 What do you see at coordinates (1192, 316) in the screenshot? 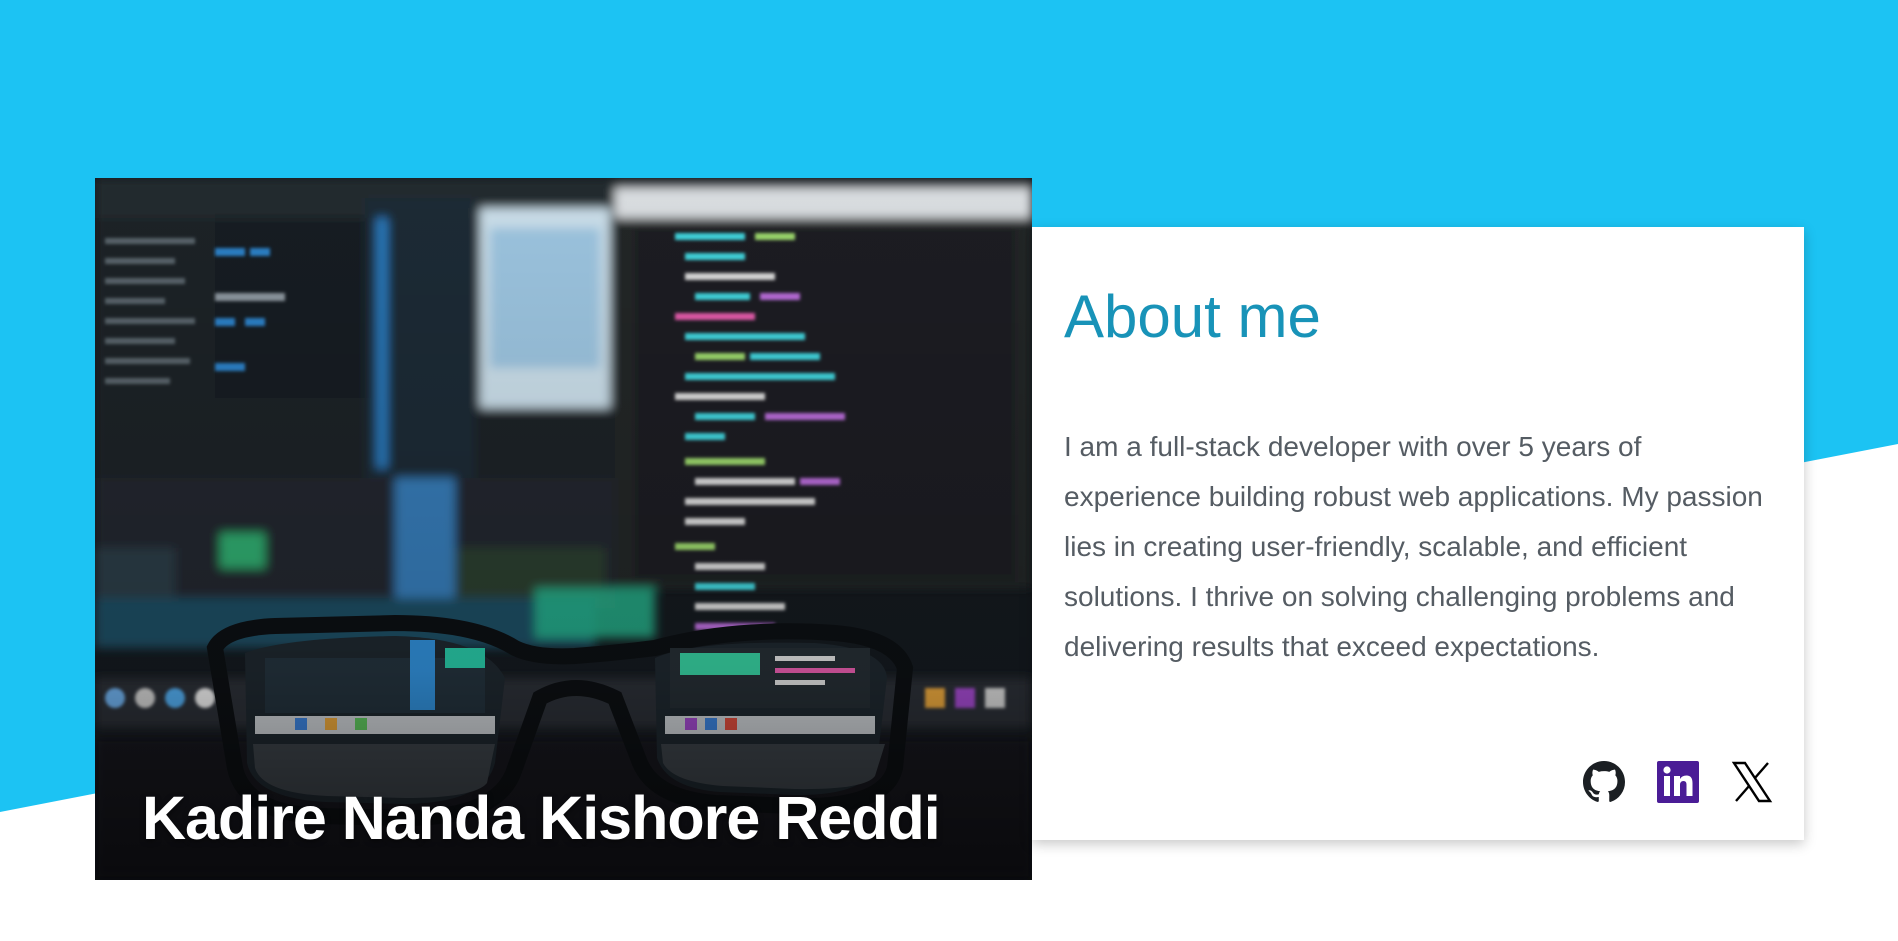
I see `about-title: About me` at bounding box center [1192, 316].